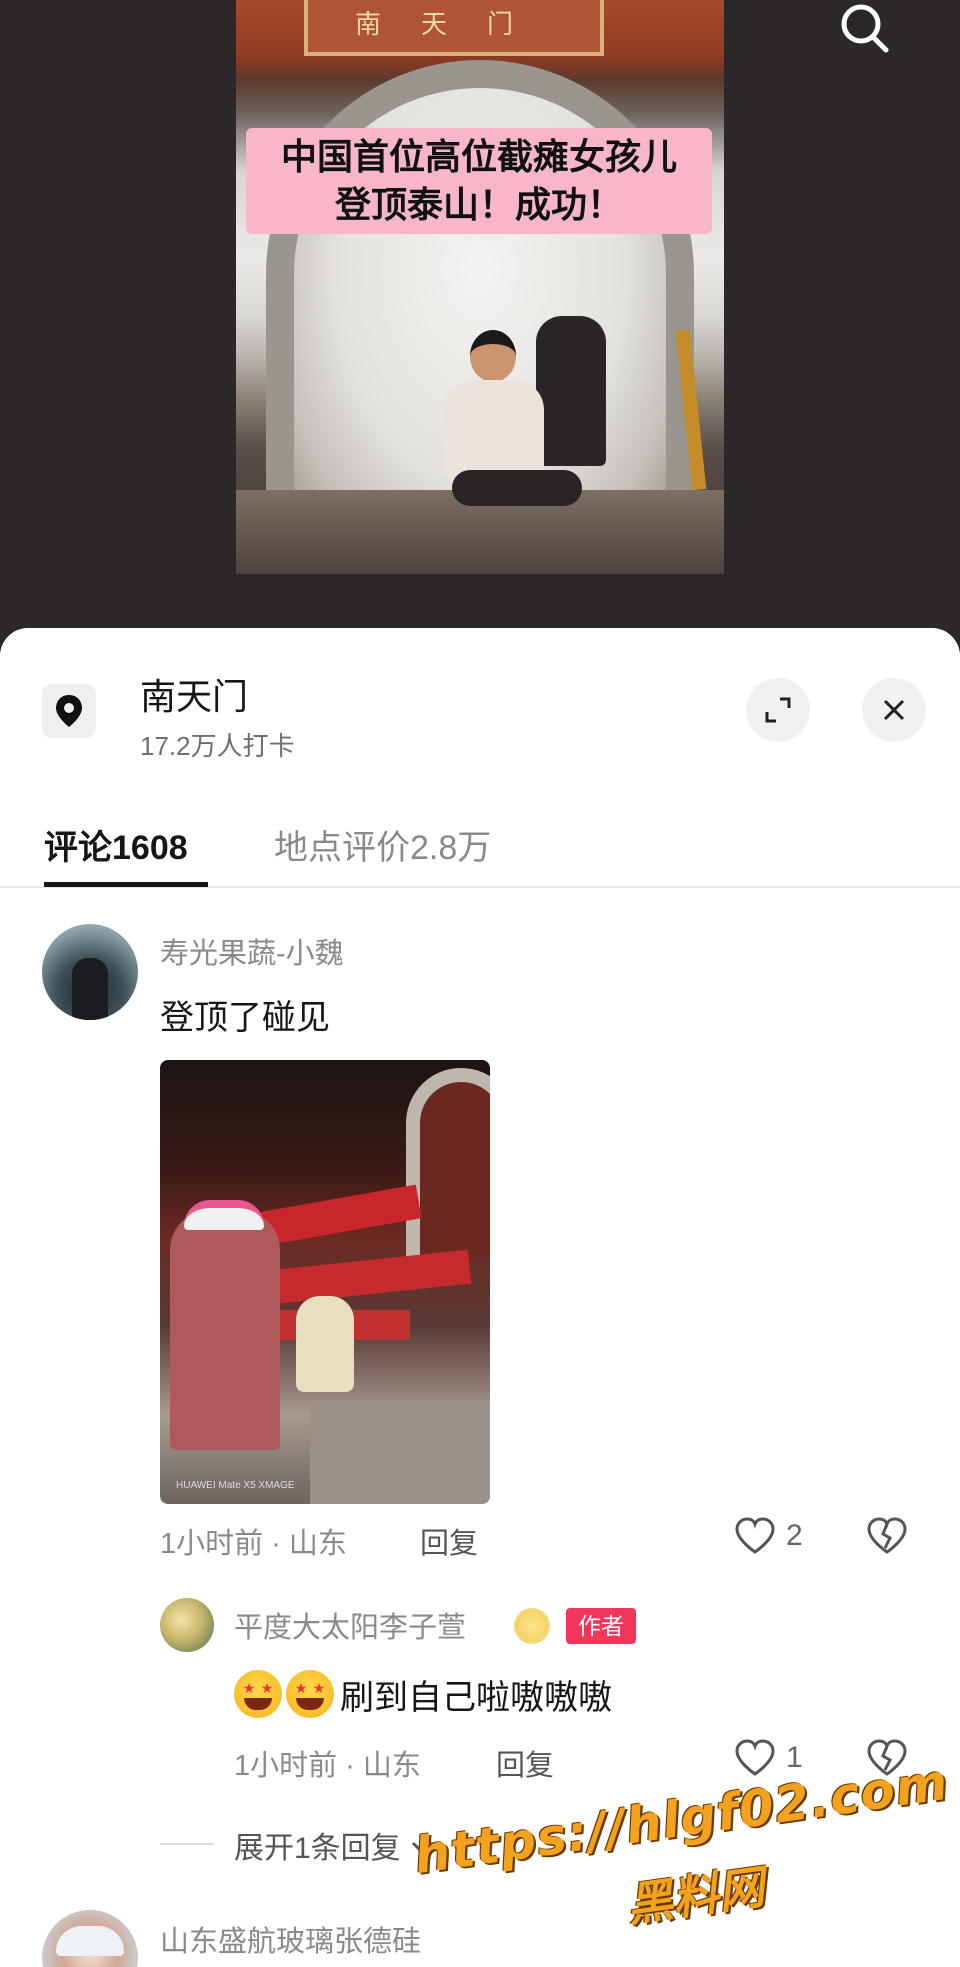 The width and height of the screenshot is (960, 1967). Describe the element at coordinates (69, 711) in the screenshot. I see `location-pin-icon` at that location.